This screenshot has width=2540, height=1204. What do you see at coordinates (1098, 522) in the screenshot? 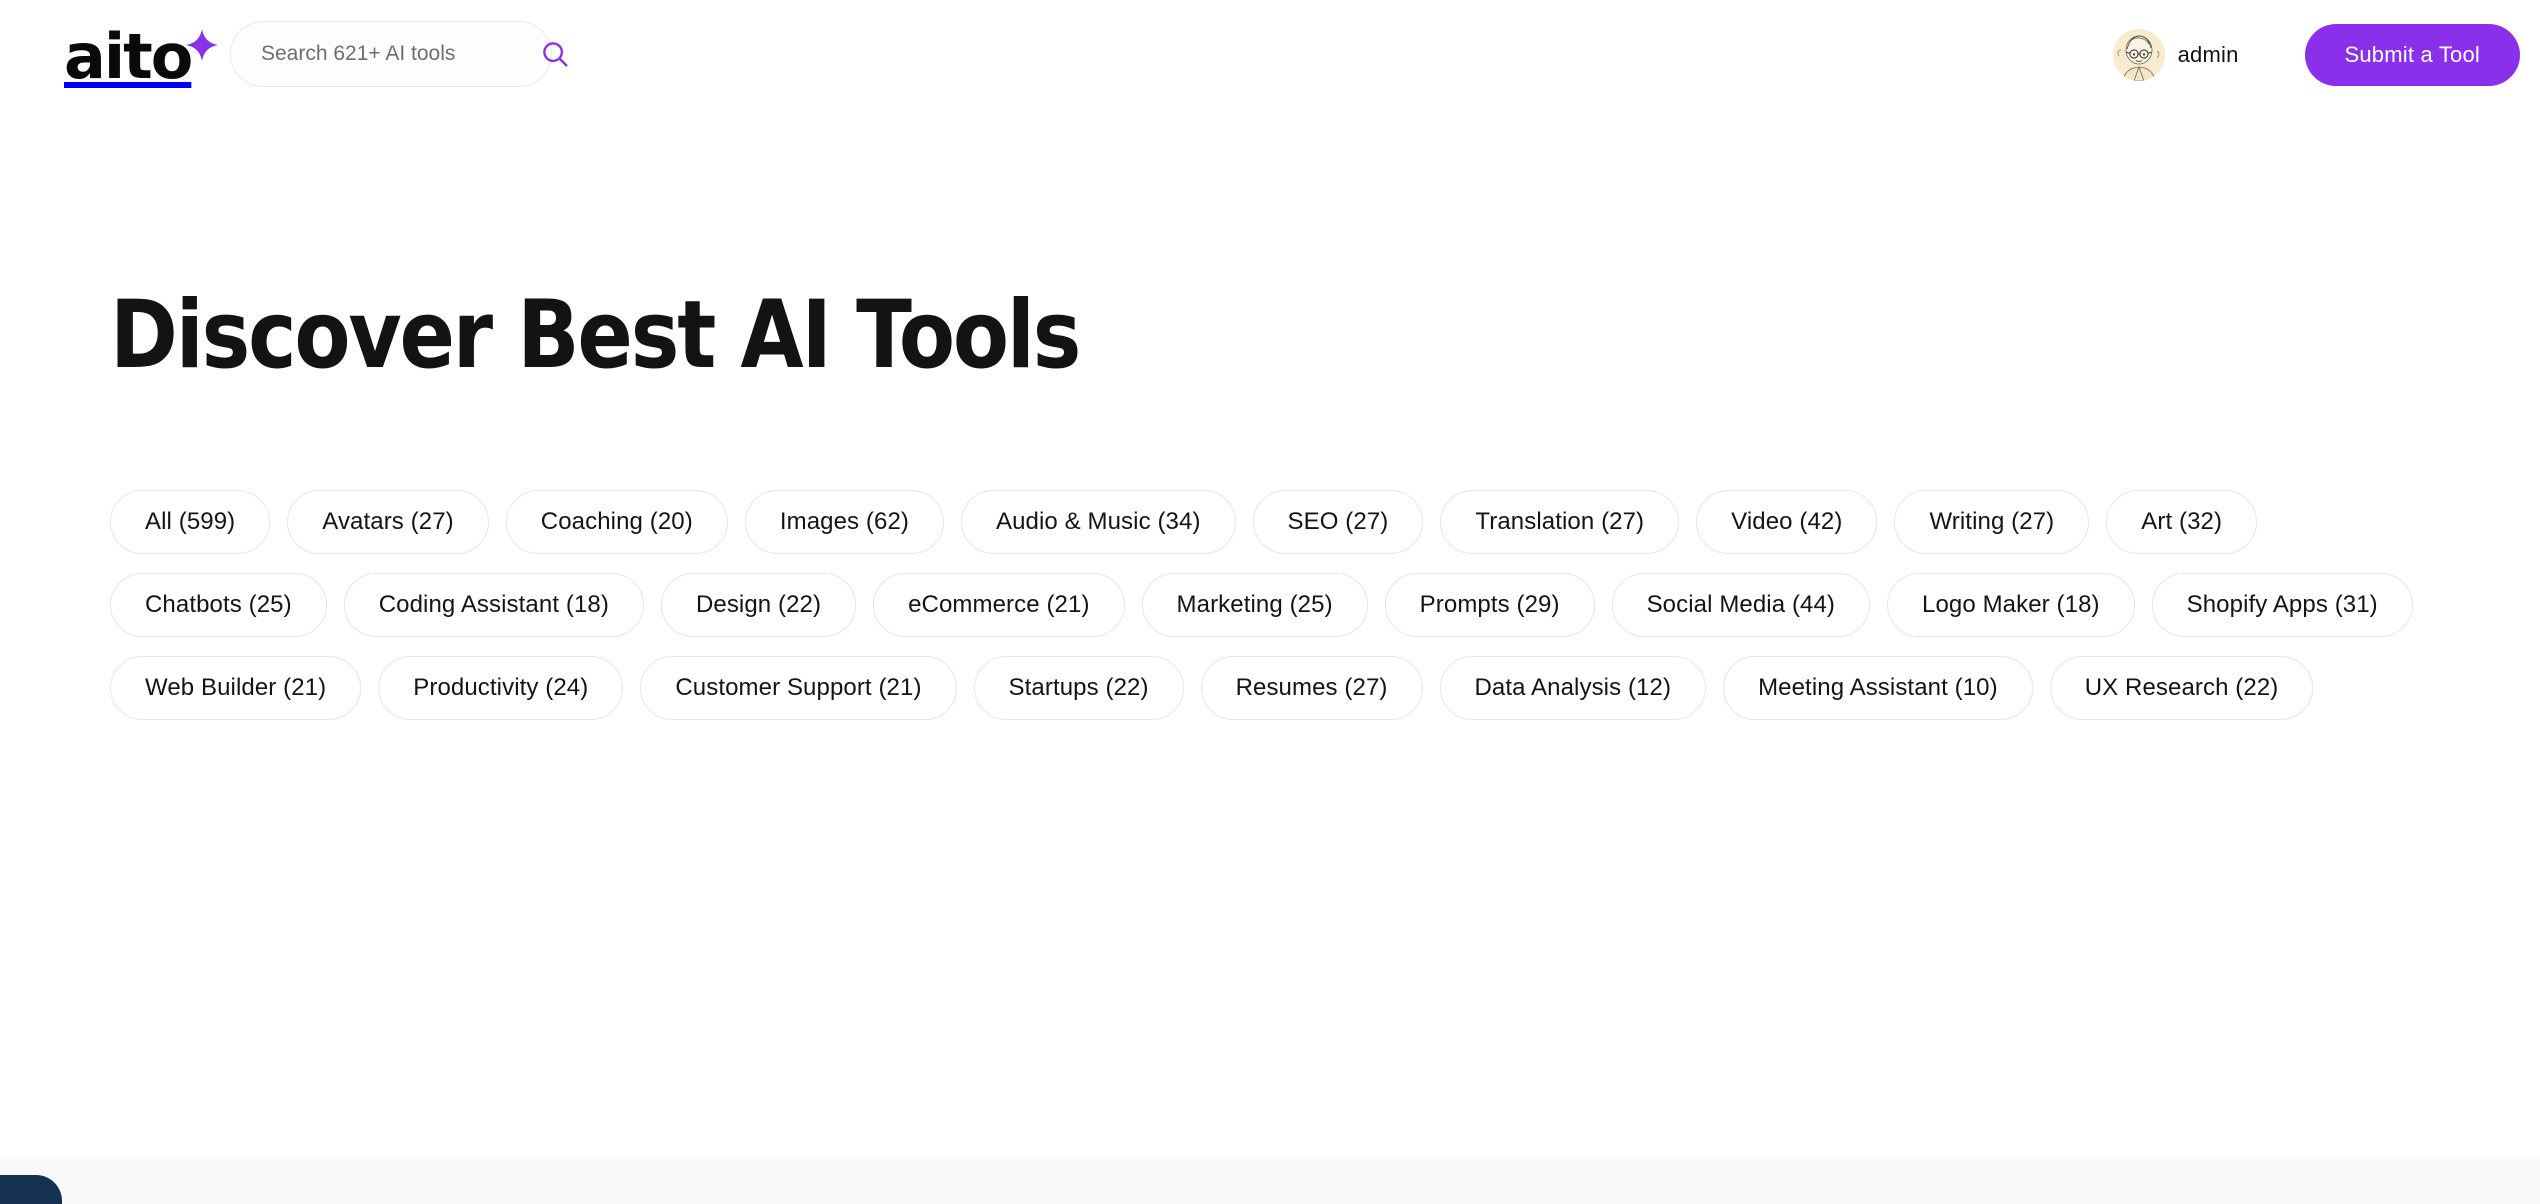
I see `category-pill: Audio & Music (34)` at bounding box center [1098, 522].